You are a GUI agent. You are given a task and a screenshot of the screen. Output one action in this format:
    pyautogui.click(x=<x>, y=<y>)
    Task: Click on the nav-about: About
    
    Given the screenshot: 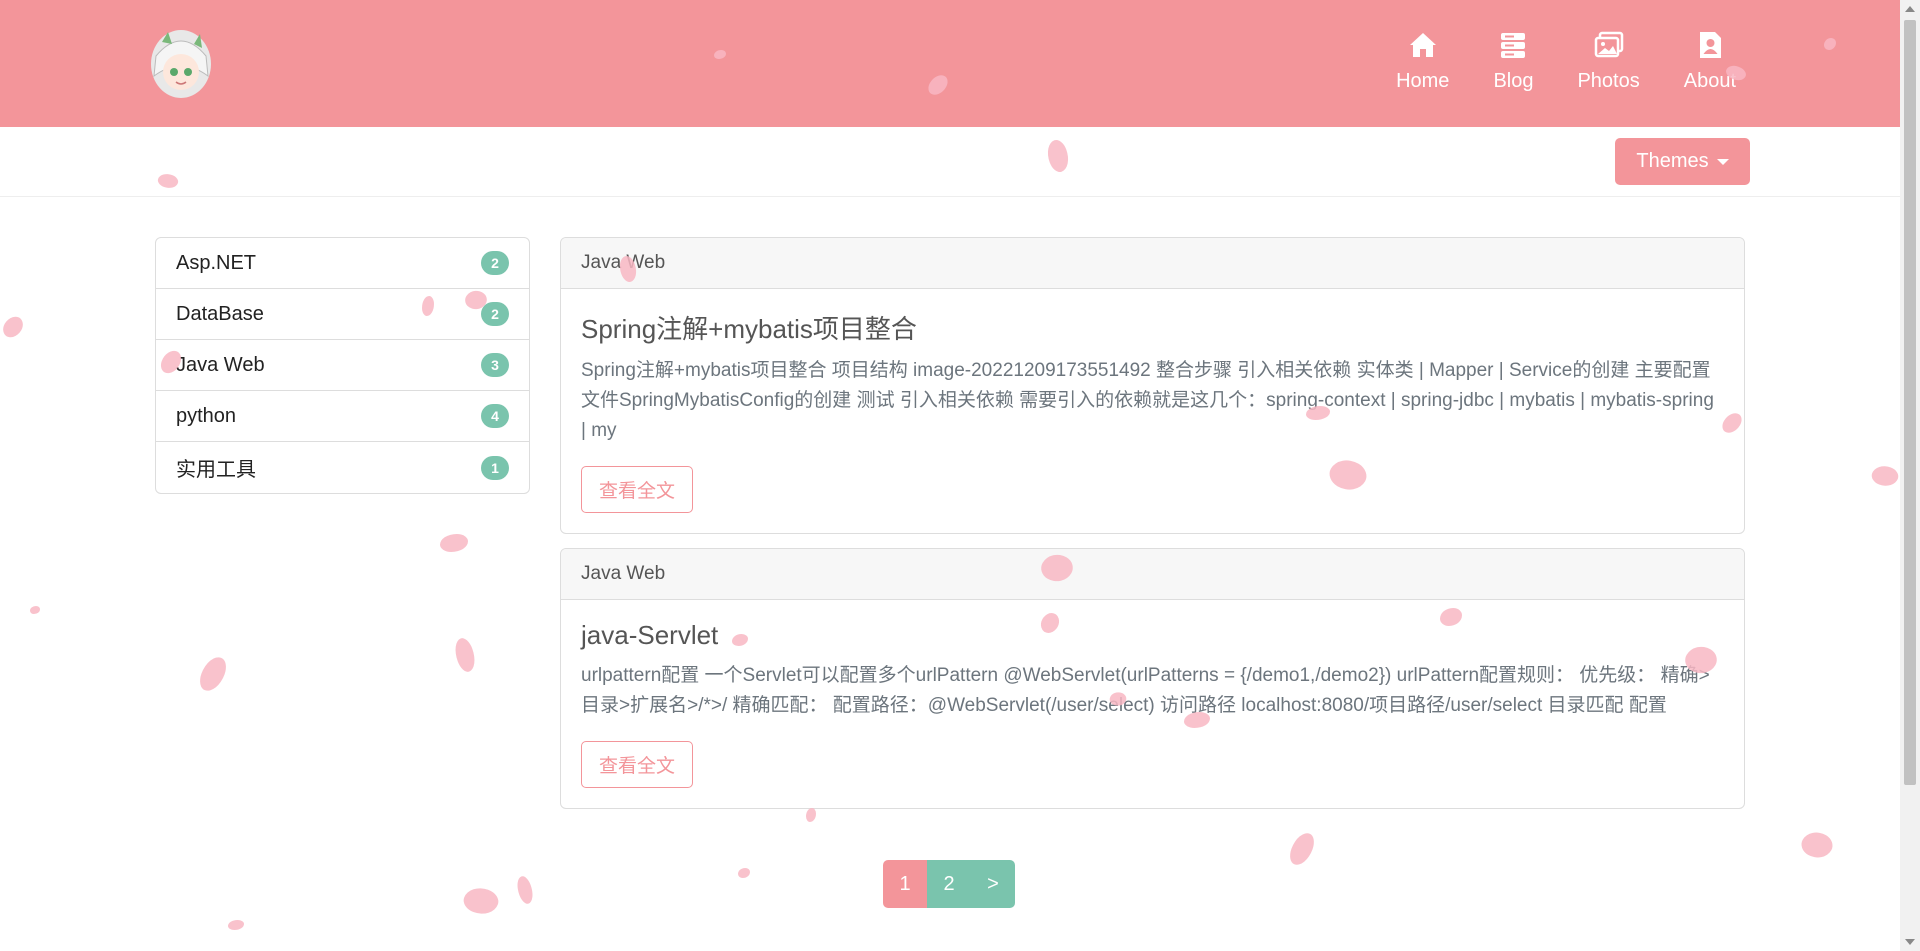 What is the action you would take?
    pyautogui.click(x=1710, y=61)
    